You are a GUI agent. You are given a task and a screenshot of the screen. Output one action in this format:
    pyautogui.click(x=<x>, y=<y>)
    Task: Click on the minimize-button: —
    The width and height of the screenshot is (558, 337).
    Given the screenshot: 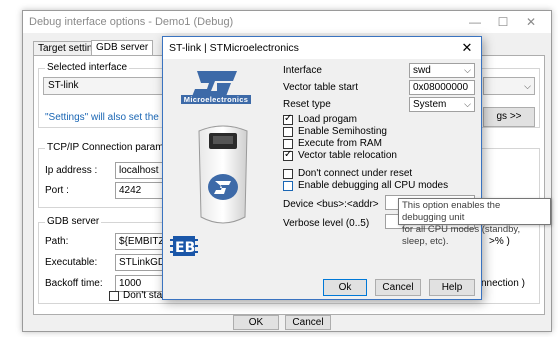 What is the action you would take?
    pyautogui.click(x=475, y=22)
    